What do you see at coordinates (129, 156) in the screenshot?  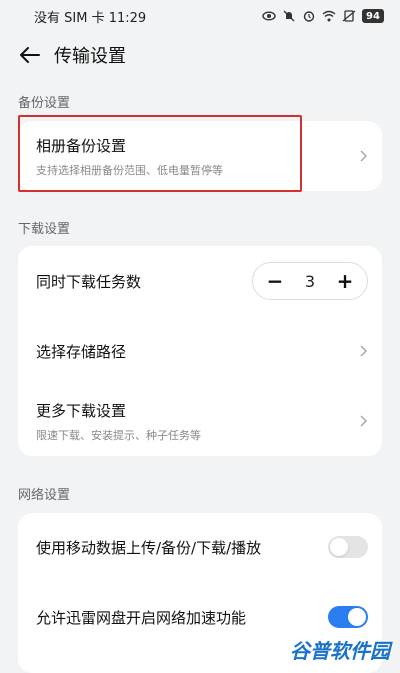 I see `album-backup-text: 相册备份设置 支持选择相册备份范围、低电量暂停等` at bounding box center [129, 156].